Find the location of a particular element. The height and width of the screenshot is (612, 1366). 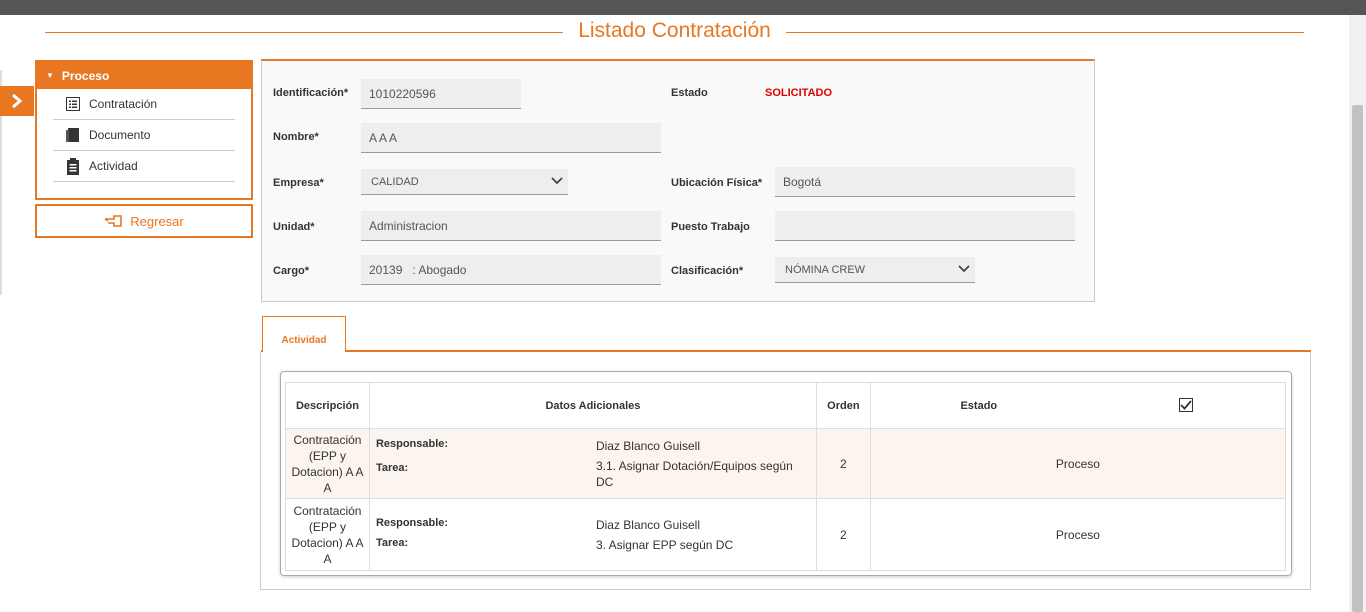

cargo-field: 20139 : Abogado is located at coordinates (511, 270).